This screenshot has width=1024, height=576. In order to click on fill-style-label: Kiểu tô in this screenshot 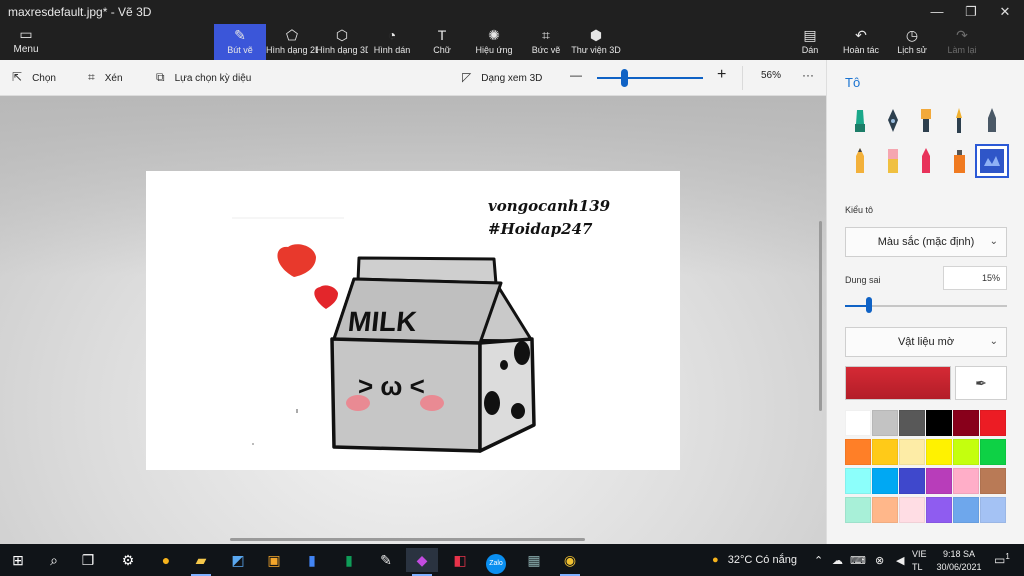, I will do `click(859, 210)`.